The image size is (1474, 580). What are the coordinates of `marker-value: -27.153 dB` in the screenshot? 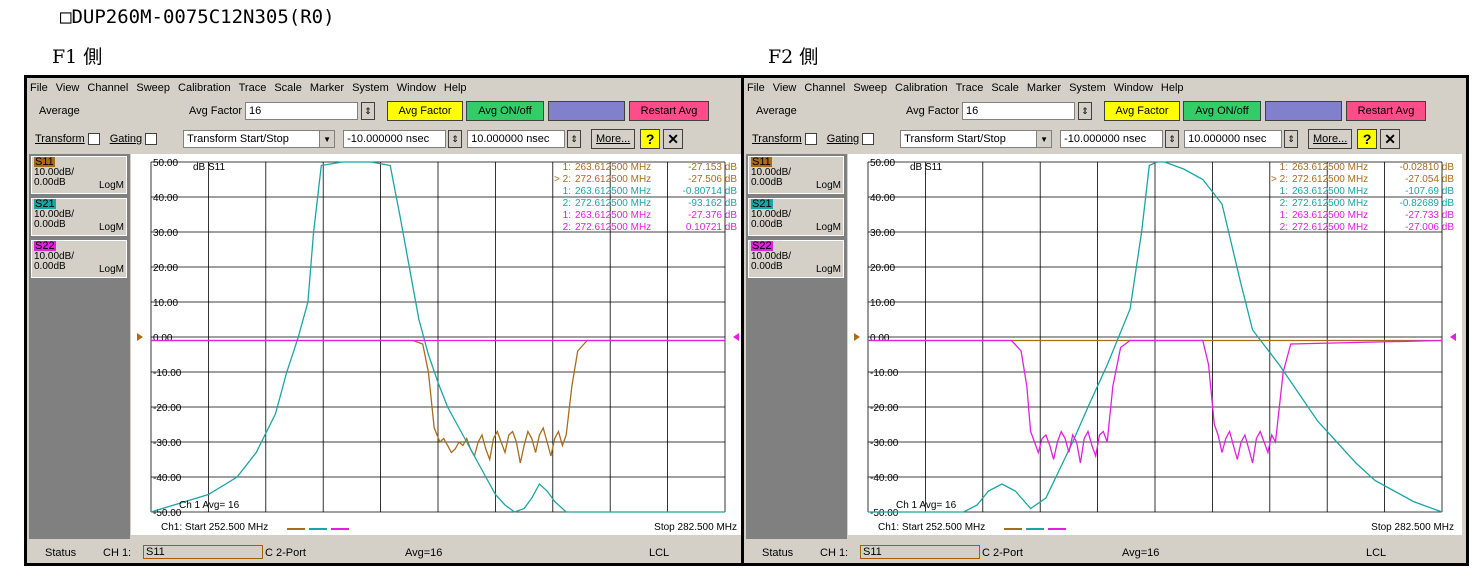 It's located at (712, 167).